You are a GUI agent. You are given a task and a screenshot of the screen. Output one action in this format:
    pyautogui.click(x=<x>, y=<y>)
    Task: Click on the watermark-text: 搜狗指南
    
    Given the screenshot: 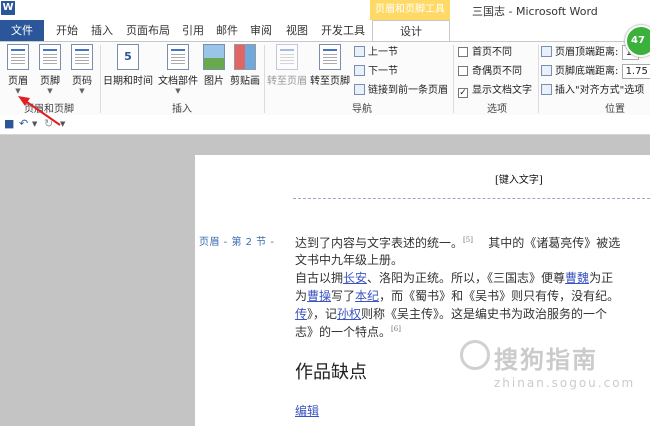 What is the action you would take?
    pyautogui.click(x=546, y=360)
    